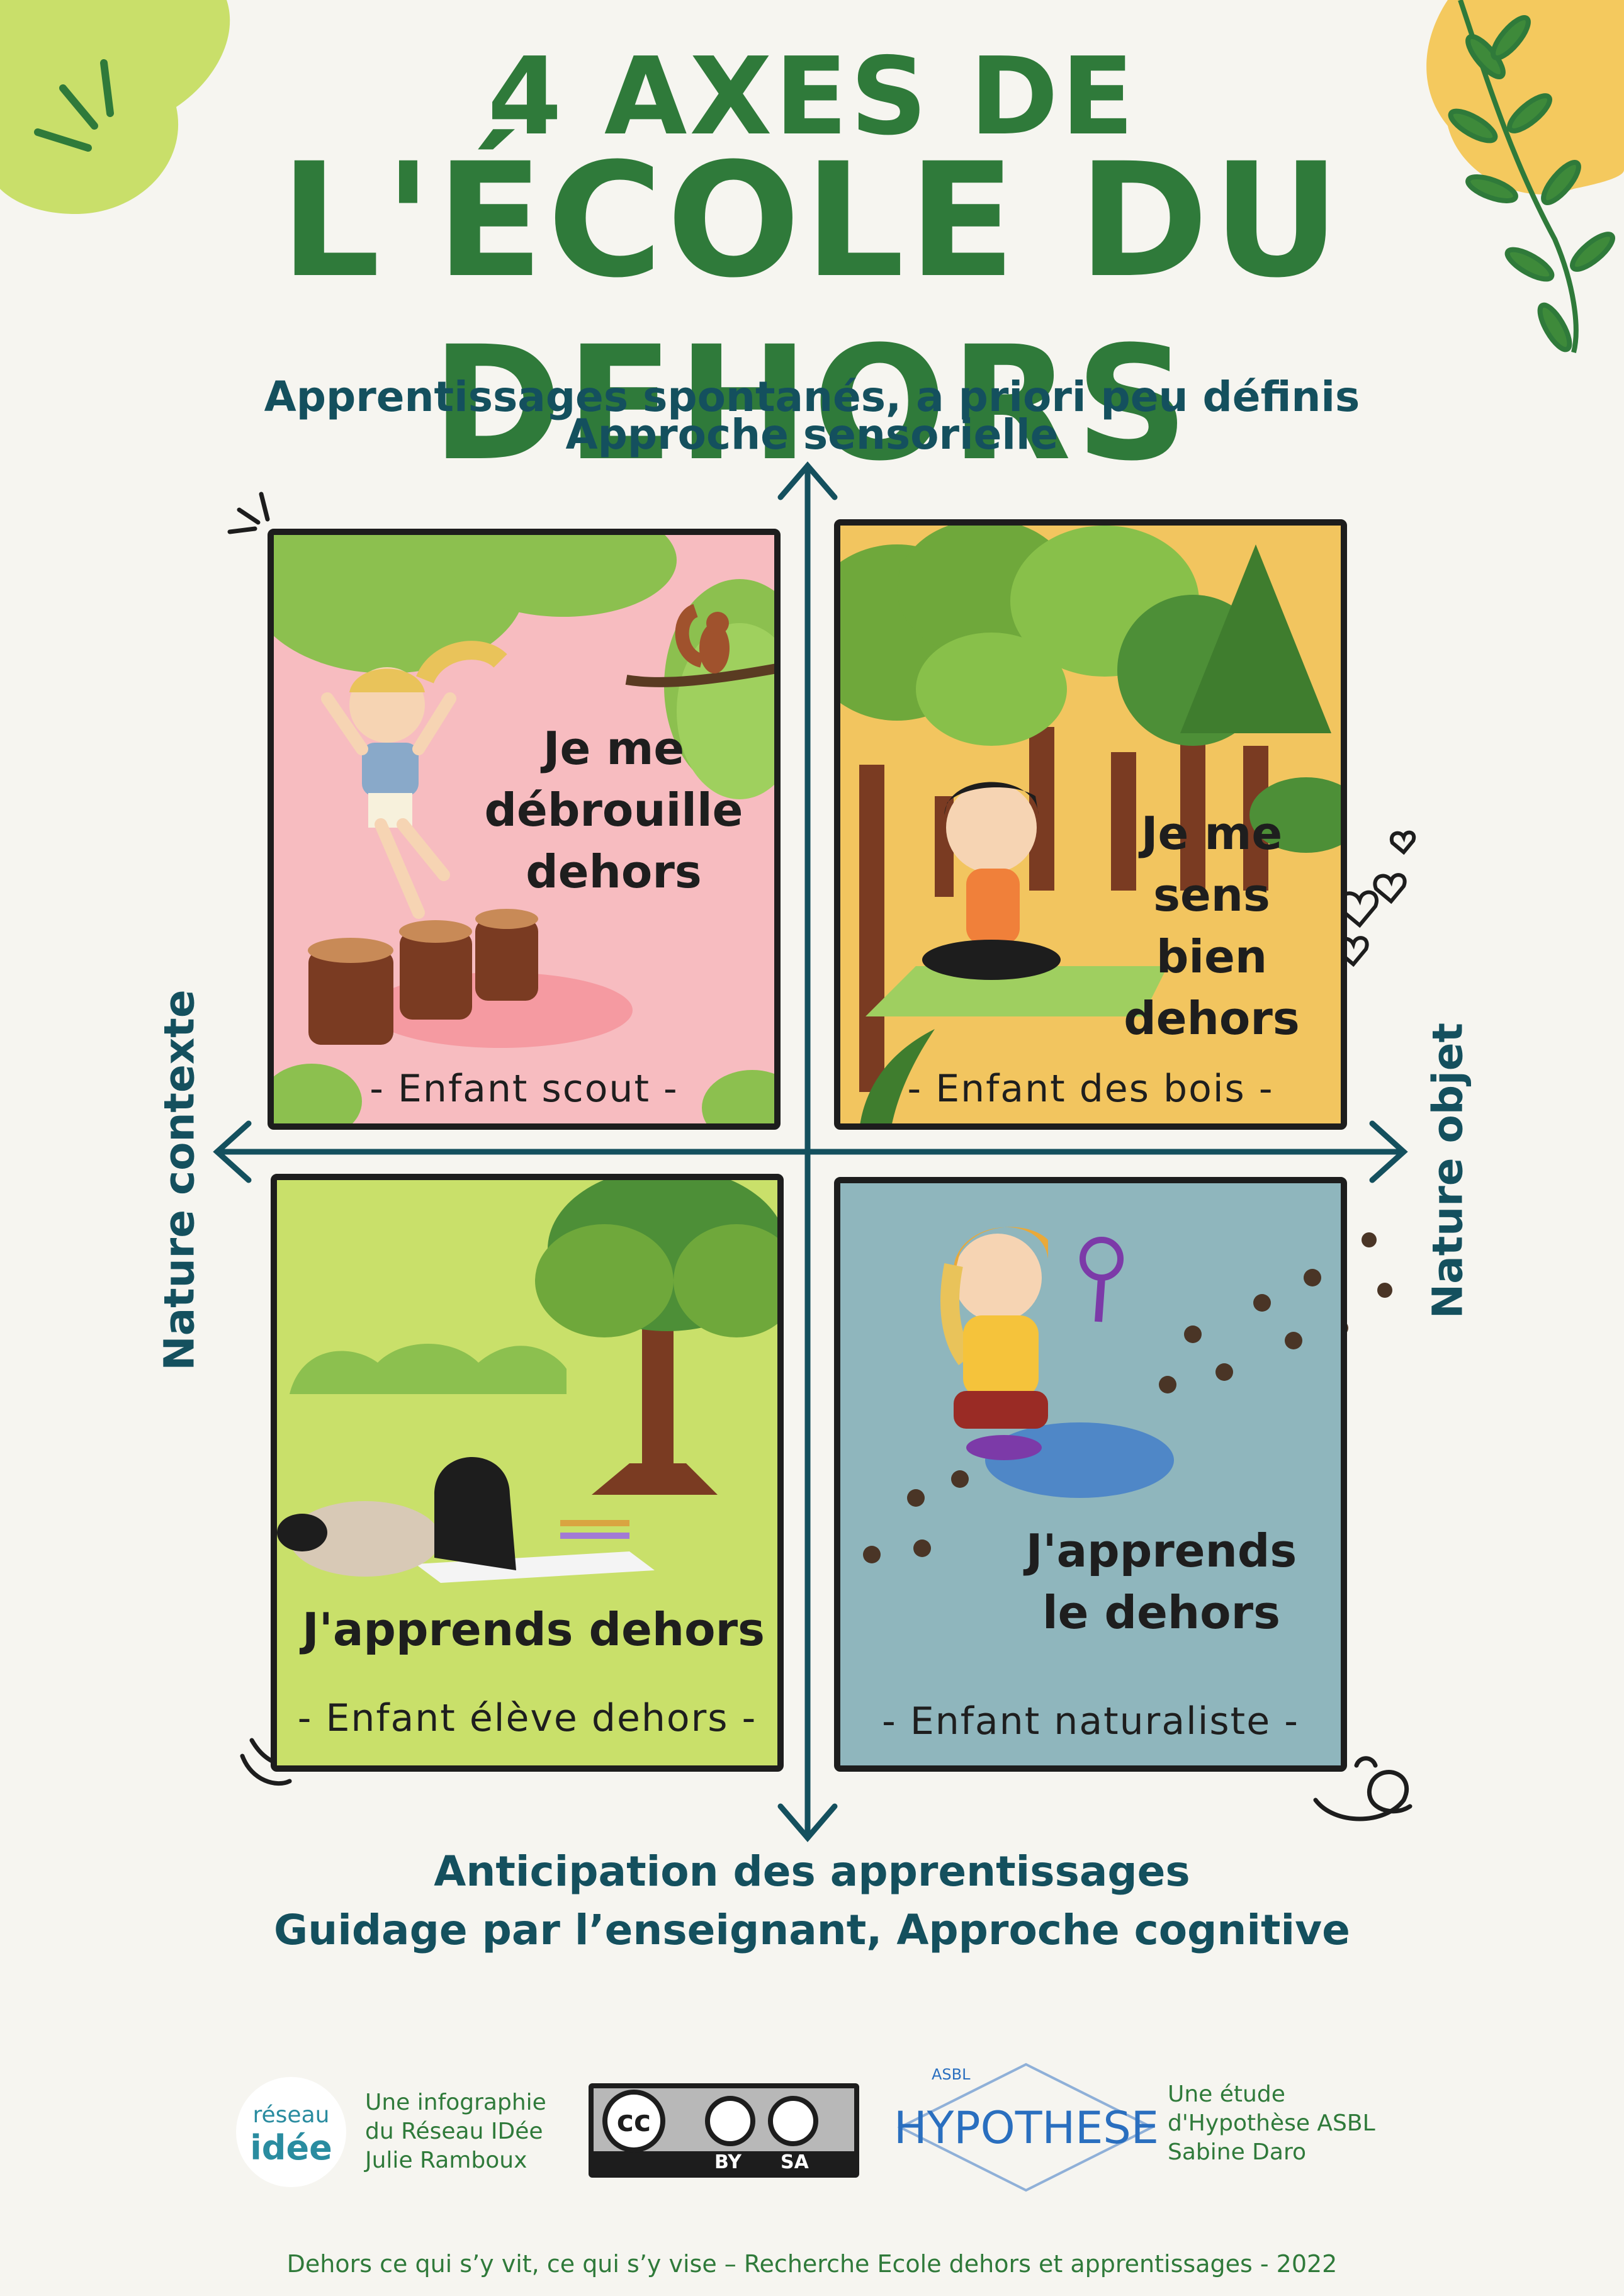 The height and width of the screenshot is (2296, 1624). I want to click on phrase-line: J'apprends dehors, so click(533, 1630).